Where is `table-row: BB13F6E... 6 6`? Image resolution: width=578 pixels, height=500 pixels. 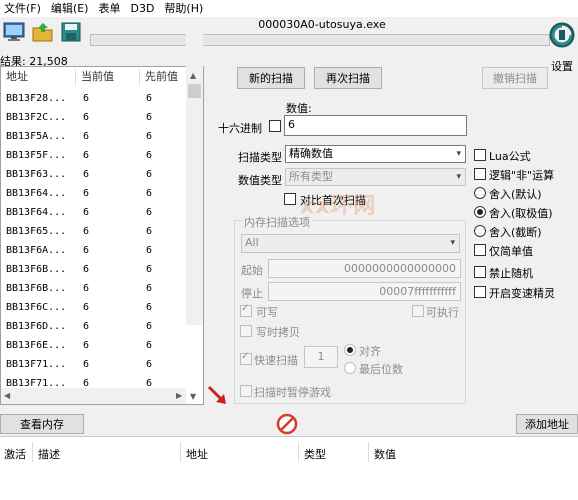 table-row: BB13F6E... 6 6 is located at coordinates (95, 345).